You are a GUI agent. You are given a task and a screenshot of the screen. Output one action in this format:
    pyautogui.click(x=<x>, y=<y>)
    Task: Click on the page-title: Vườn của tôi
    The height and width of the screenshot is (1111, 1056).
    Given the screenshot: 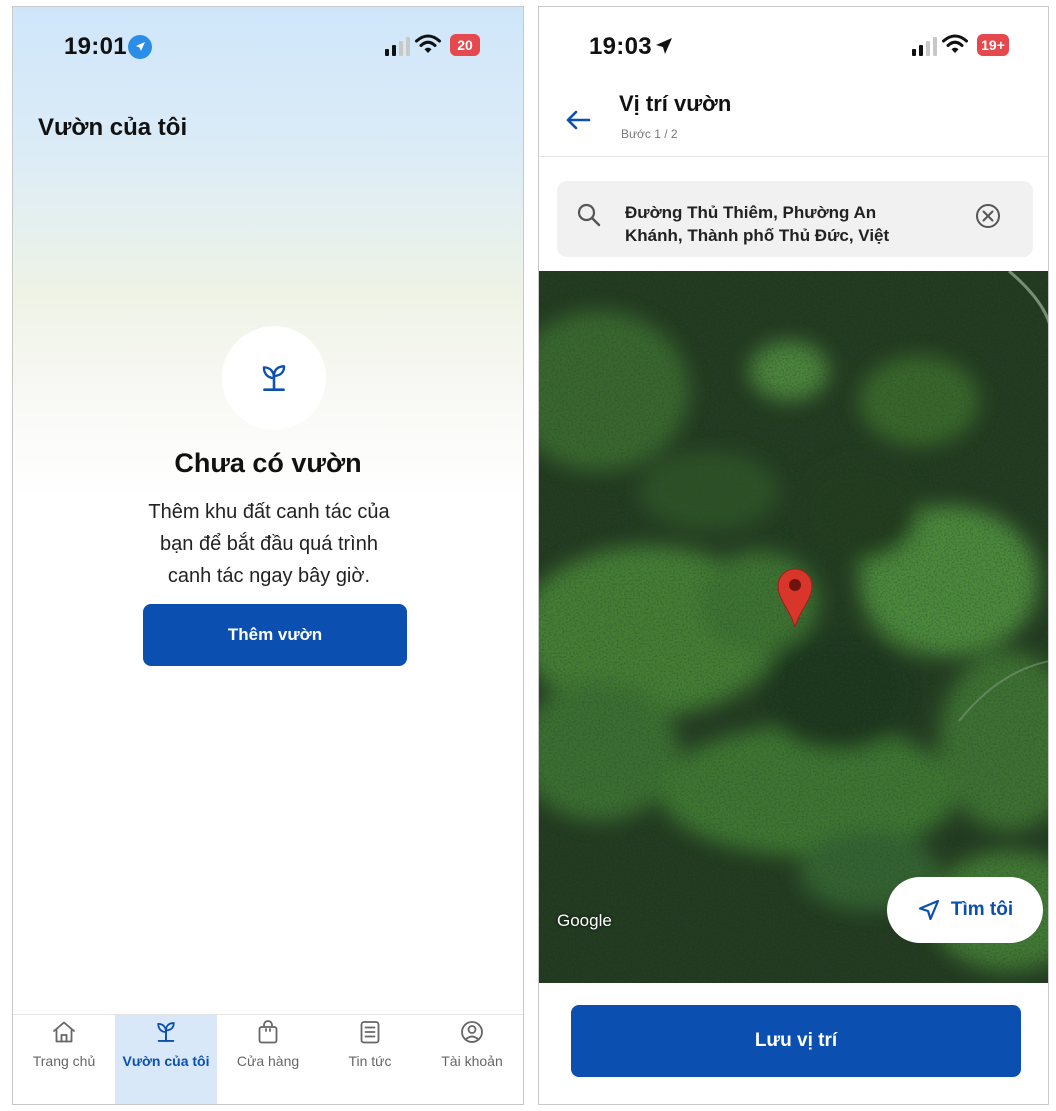 What is the action you would take?
    pyautogui.click(x=113, y=127)
    